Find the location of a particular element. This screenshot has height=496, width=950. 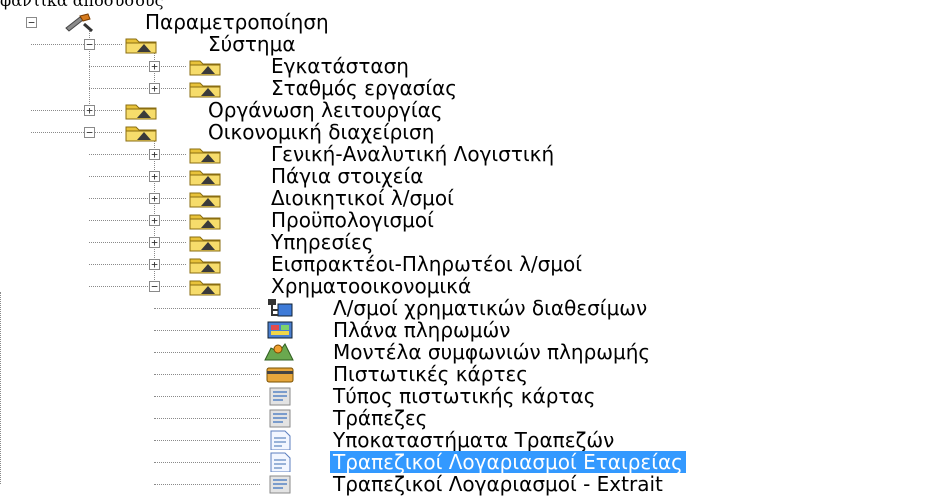

tree-item-label: Λ/σμοί χρηματικών διαθεσίμων is located at coordinates (490, 308).